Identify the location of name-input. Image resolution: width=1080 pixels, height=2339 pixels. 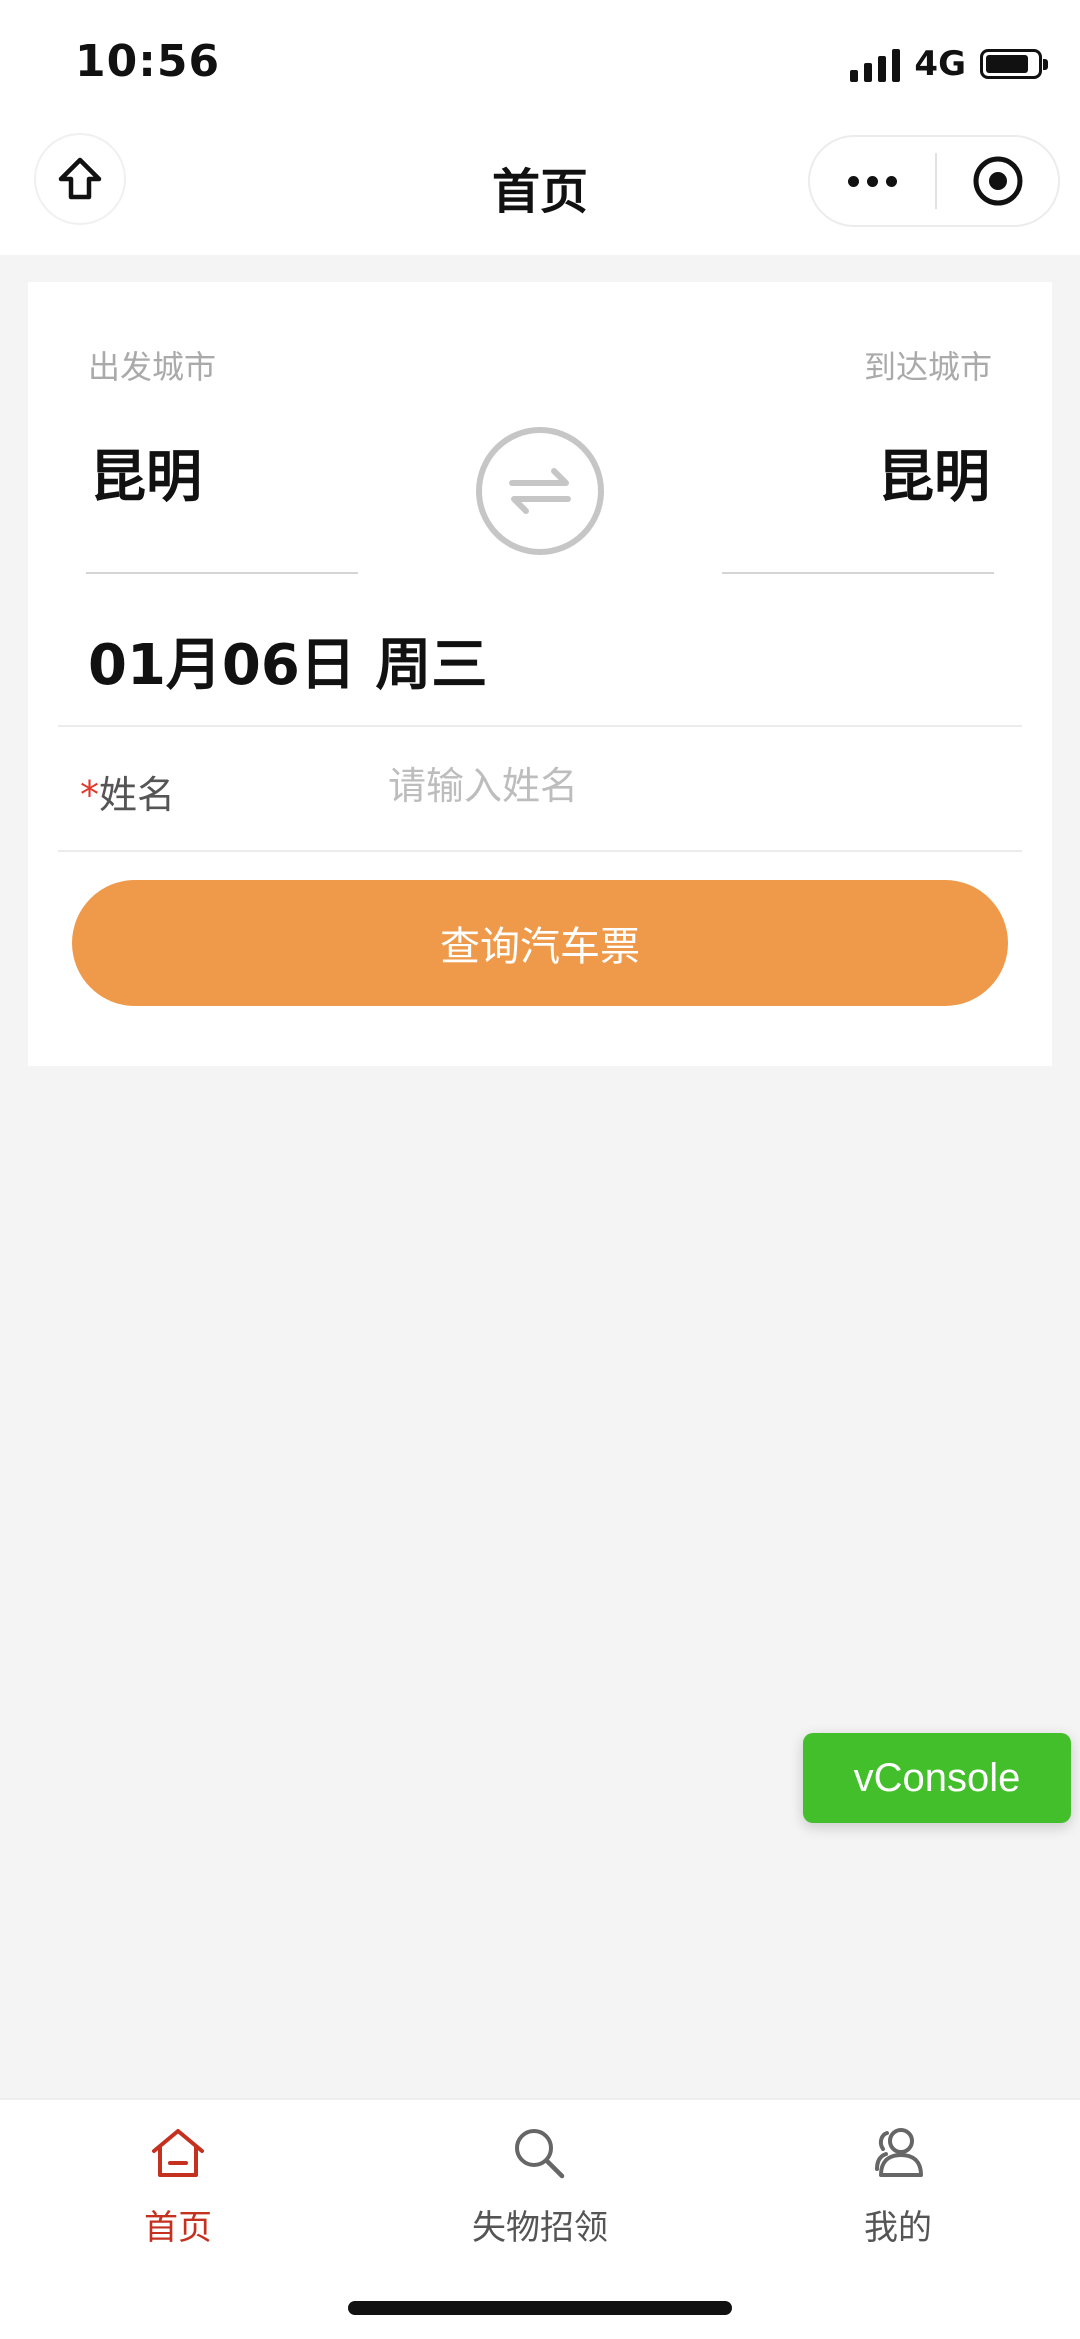
(688, 786).